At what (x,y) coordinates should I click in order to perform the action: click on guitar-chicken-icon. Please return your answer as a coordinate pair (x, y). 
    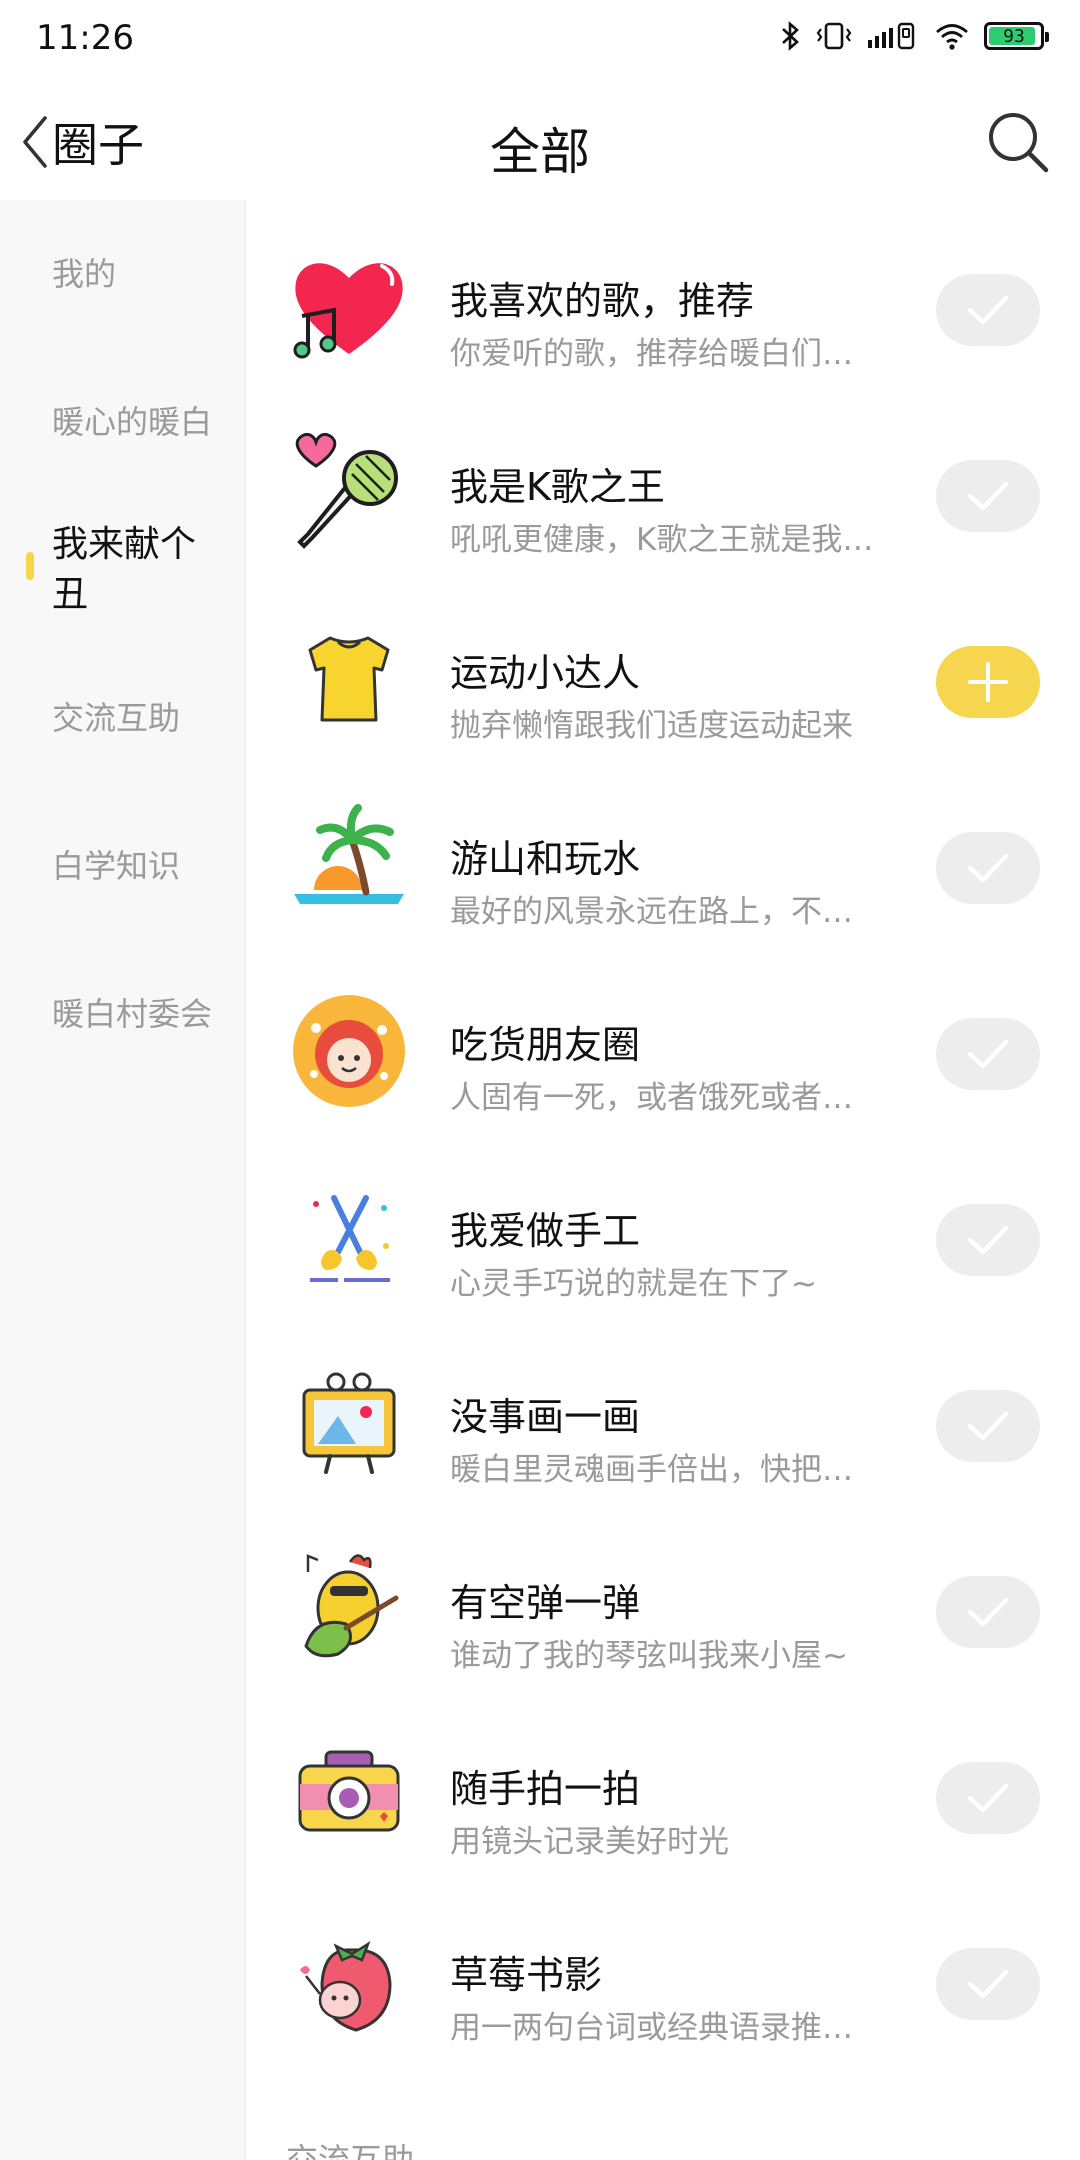
    Looking at the image, I should click on (351, 1606).